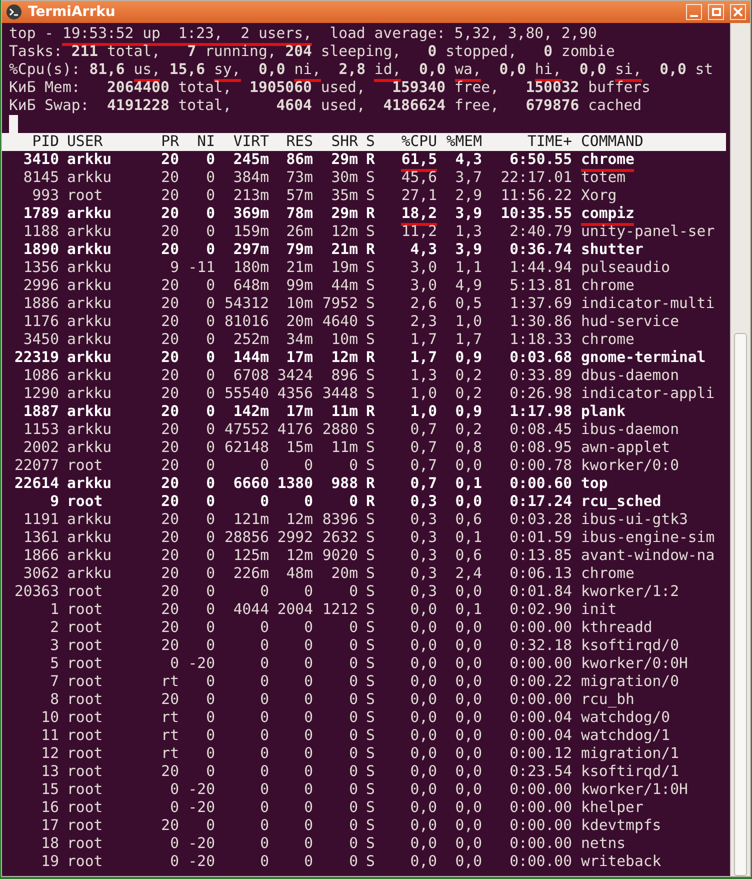 Image resolution: width=752 pixels, height=879 pixels. I want to click on close-button, so click(738, 12).